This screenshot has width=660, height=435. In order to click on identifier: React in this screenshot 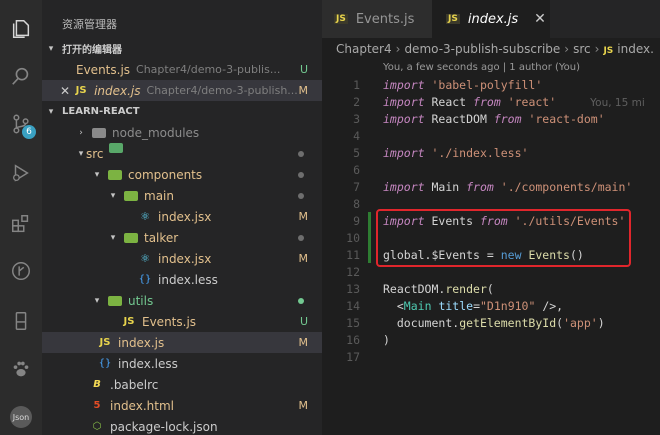, I will do `click(449, 101)`.